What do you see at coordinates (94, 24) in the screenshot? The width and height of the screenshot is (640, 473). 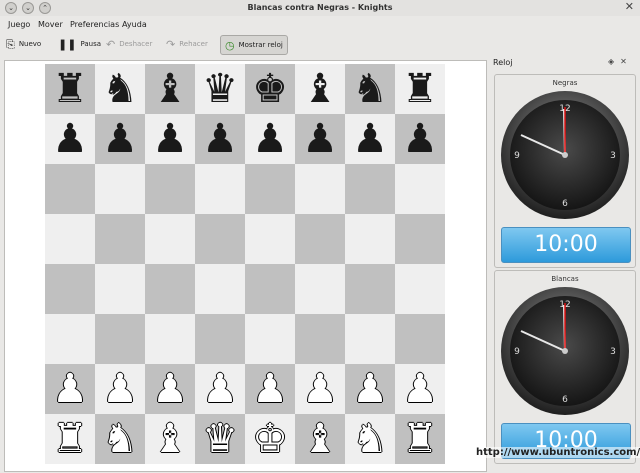 I see `menu-preferencias: Preferencias` at bounding box center [94, 24].